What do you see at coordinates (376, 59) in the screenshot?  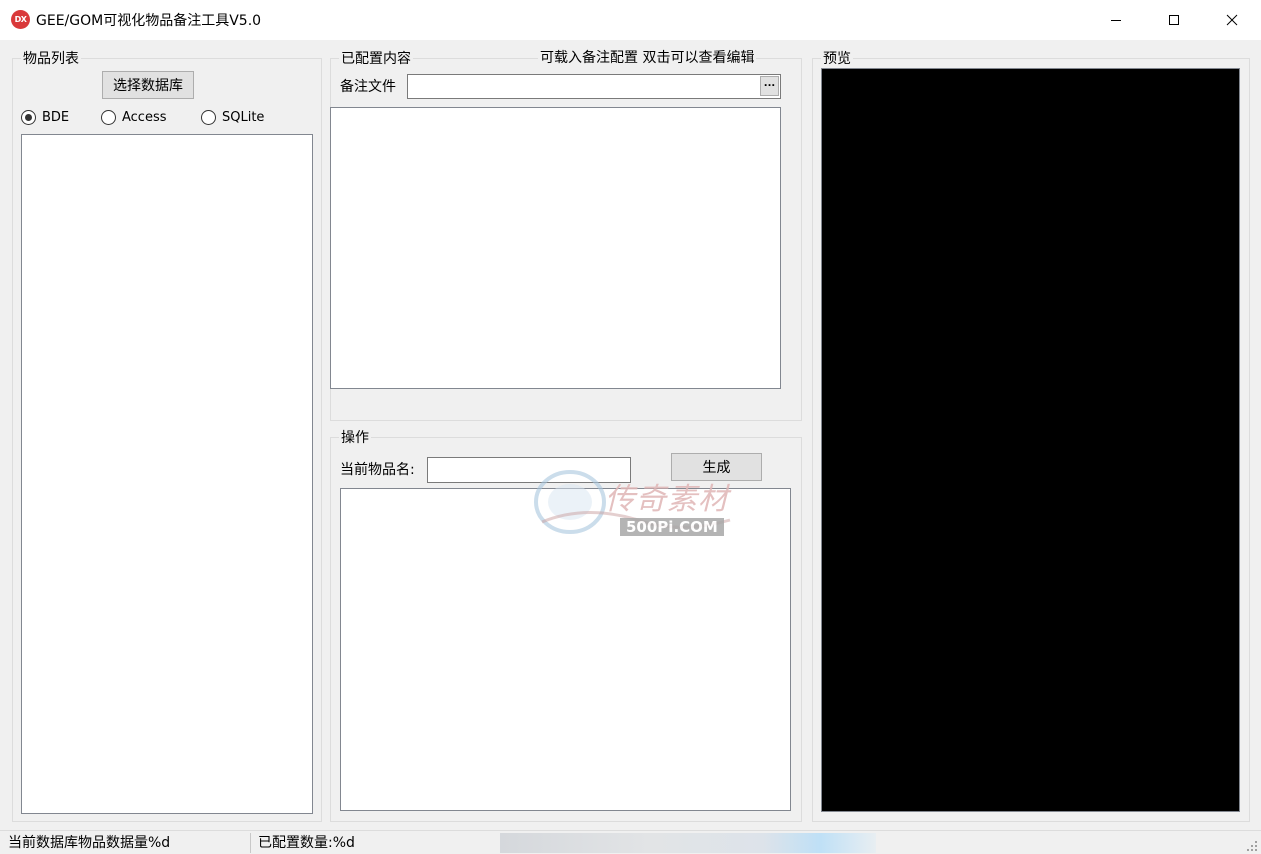 I see `configured-title: 已配置内容` at bounding box center [376, 59].